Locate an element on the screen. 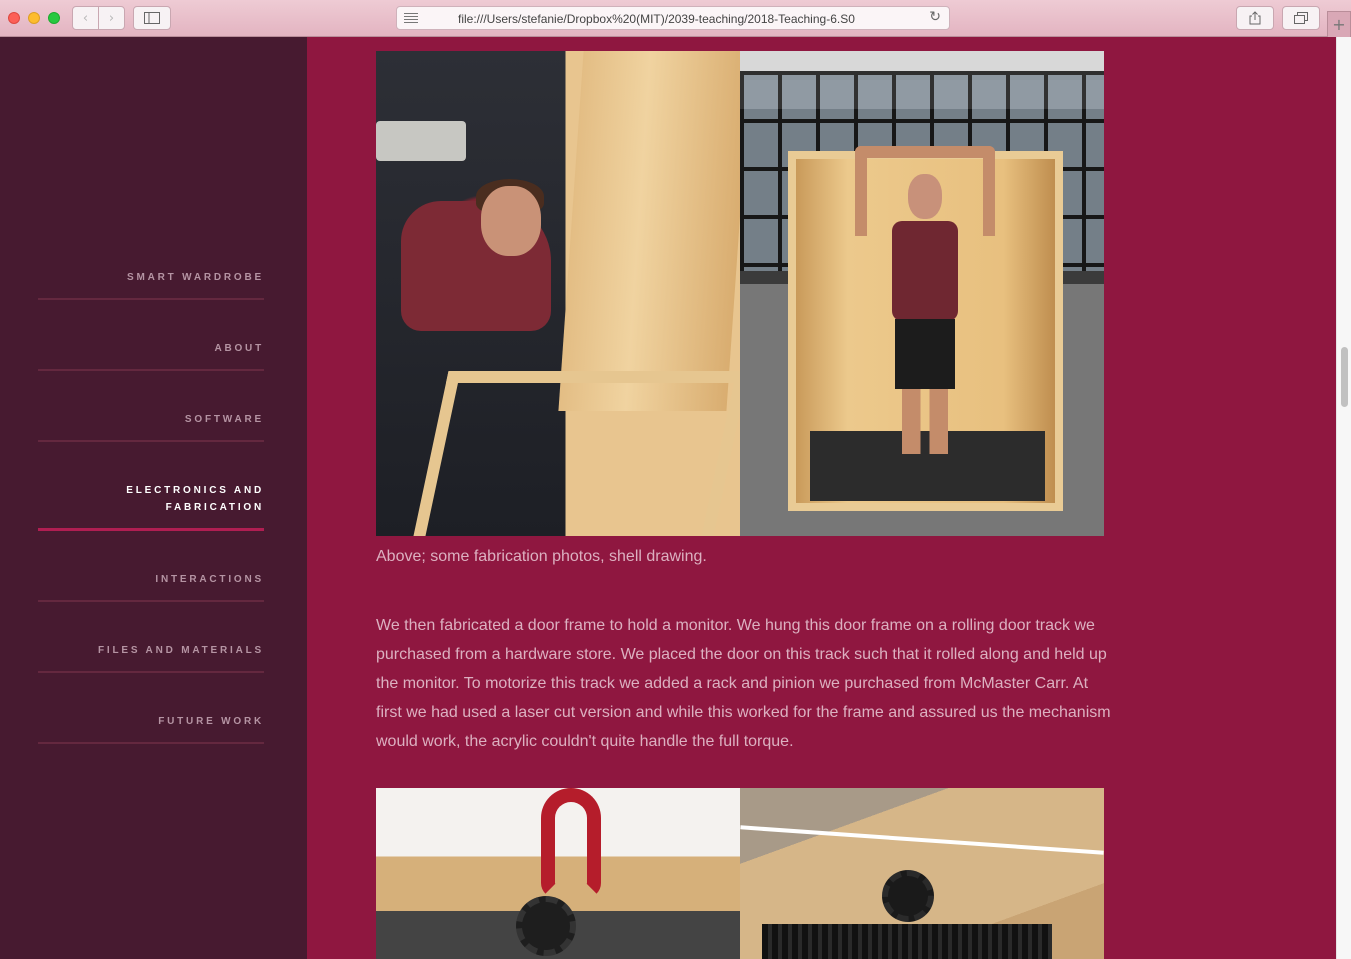 The image size is (1351, 959). sidebar-icon is located at coordinates (152, 18).